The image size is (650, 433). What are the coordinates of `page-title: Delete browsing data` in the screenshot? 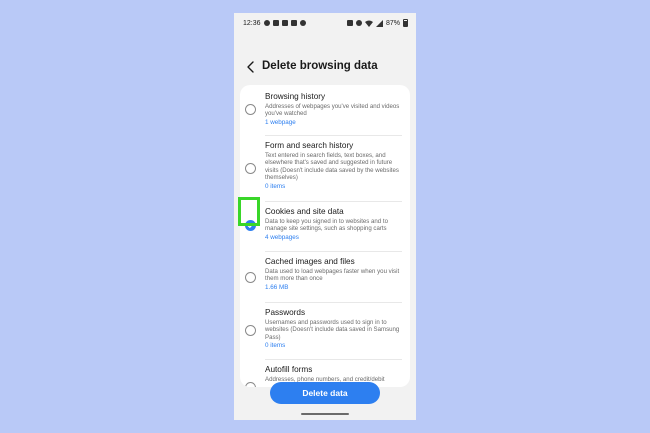 It's located at (320, 66).